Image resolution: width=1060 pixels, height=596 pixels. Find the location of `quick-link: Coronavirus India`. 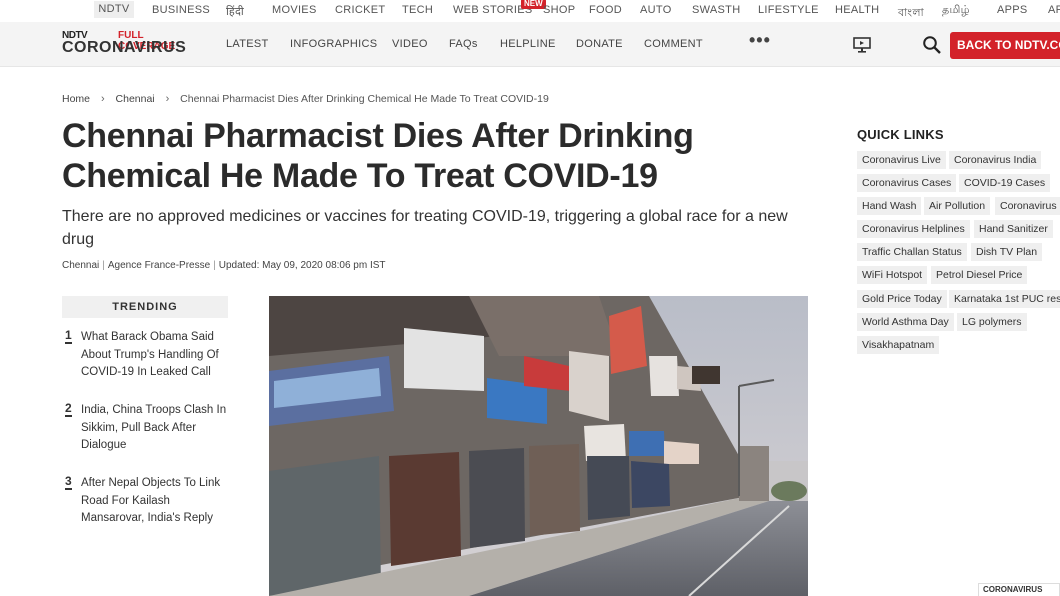

quick-link: Coronavirus India is located at coordinates (995, 160).